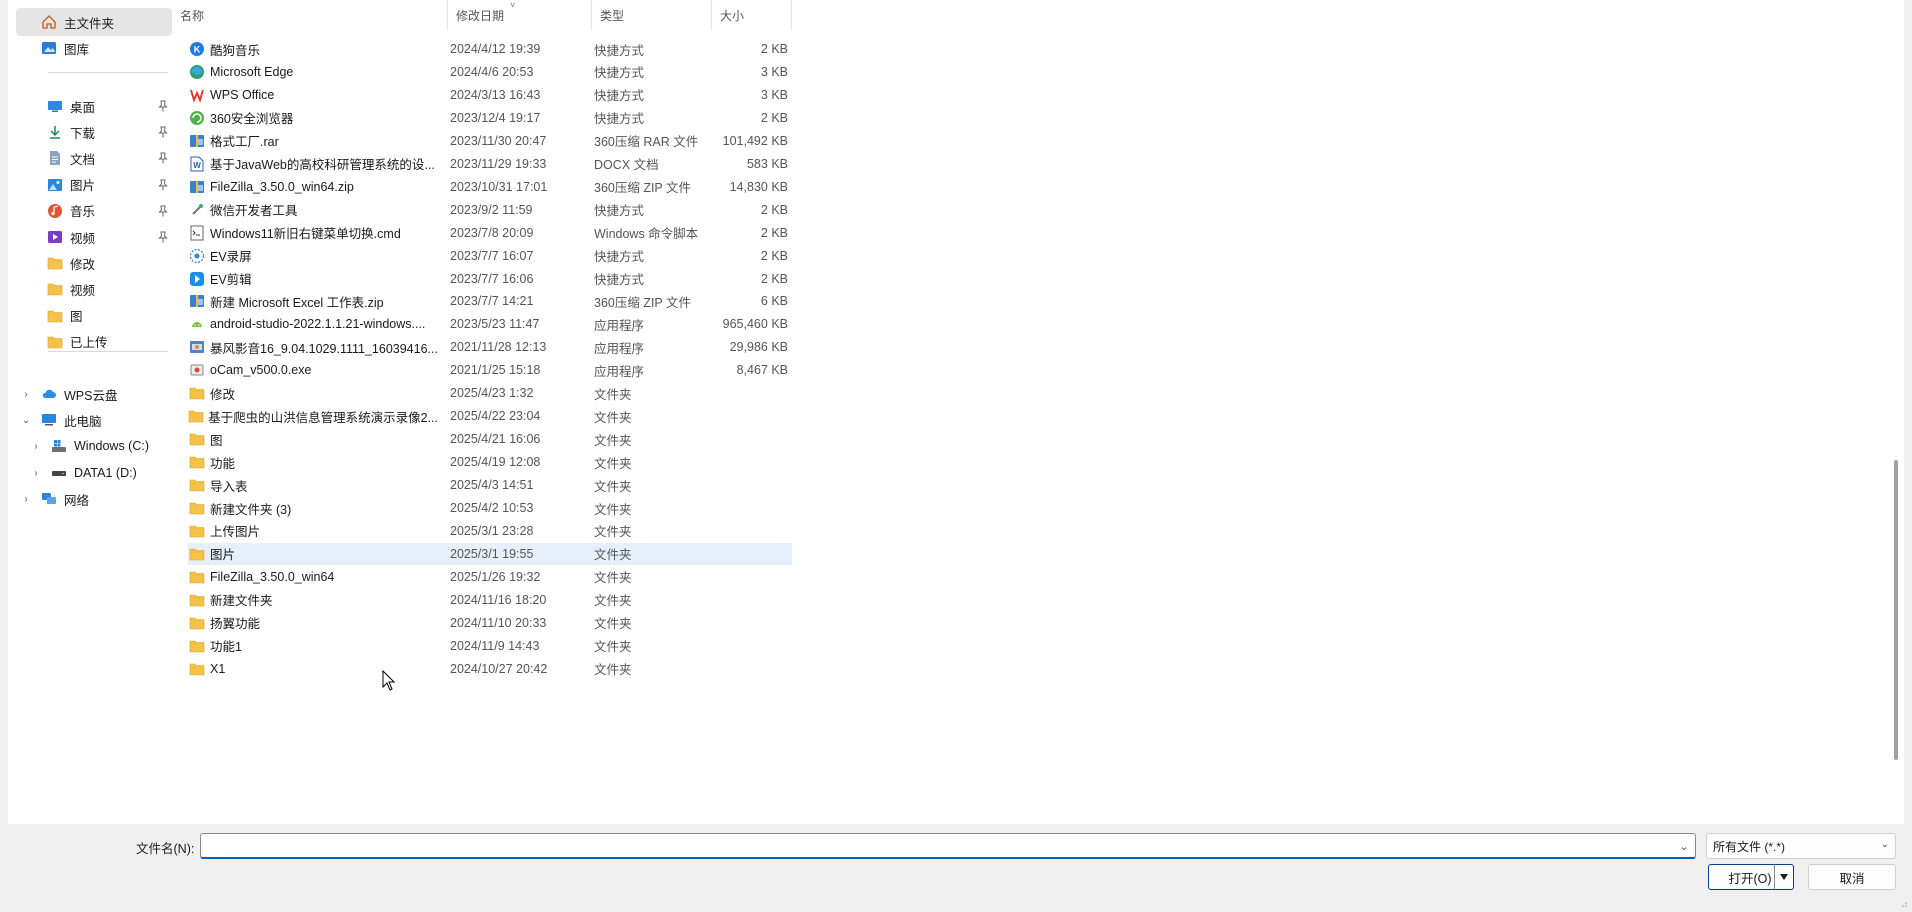 The image size is (1912, 912). Describe the element at coordinates (94, 394) in the screenshot. I see `sidebar-item-sidebar.tree.0: › WPS云盘` at that location.